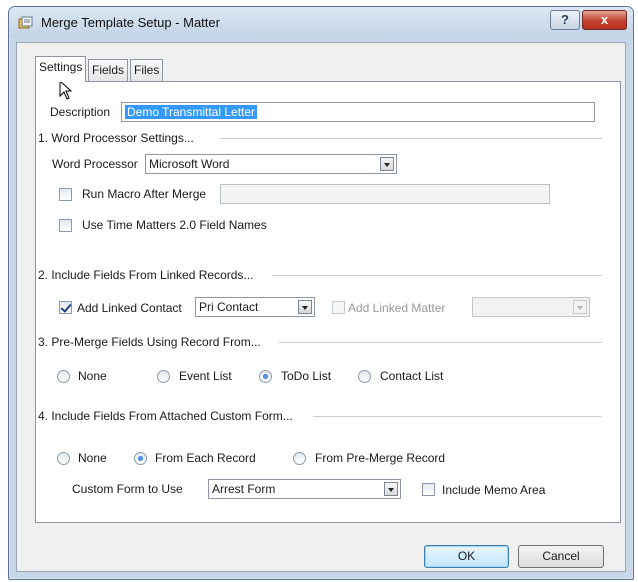 The height and width of the screenshot is (582, 638). What do you see at coordinates (147, 70) in the screenshot?
I see `tab-files: Files` at bounding box center [147, 70].